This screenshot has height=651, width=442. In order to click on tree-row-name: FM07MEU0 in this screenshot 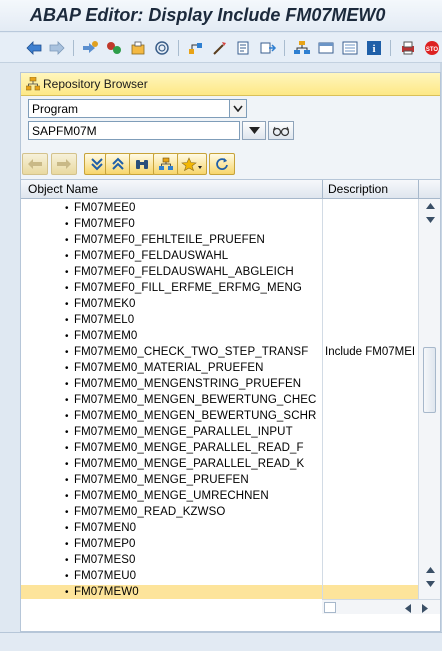, I will do `click(105, 576)`.